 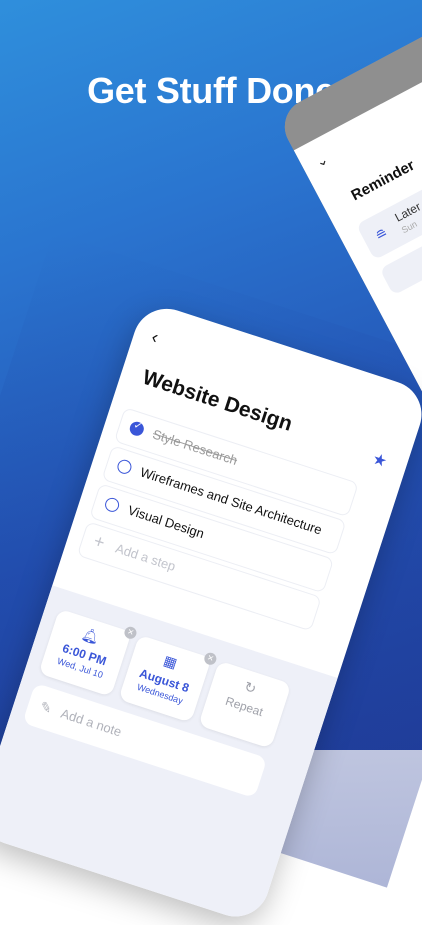 What do you see at coordinates (407, 212) in the screenshot?
I see `reminder-option-label: Later` at bounding box center [407, 212].